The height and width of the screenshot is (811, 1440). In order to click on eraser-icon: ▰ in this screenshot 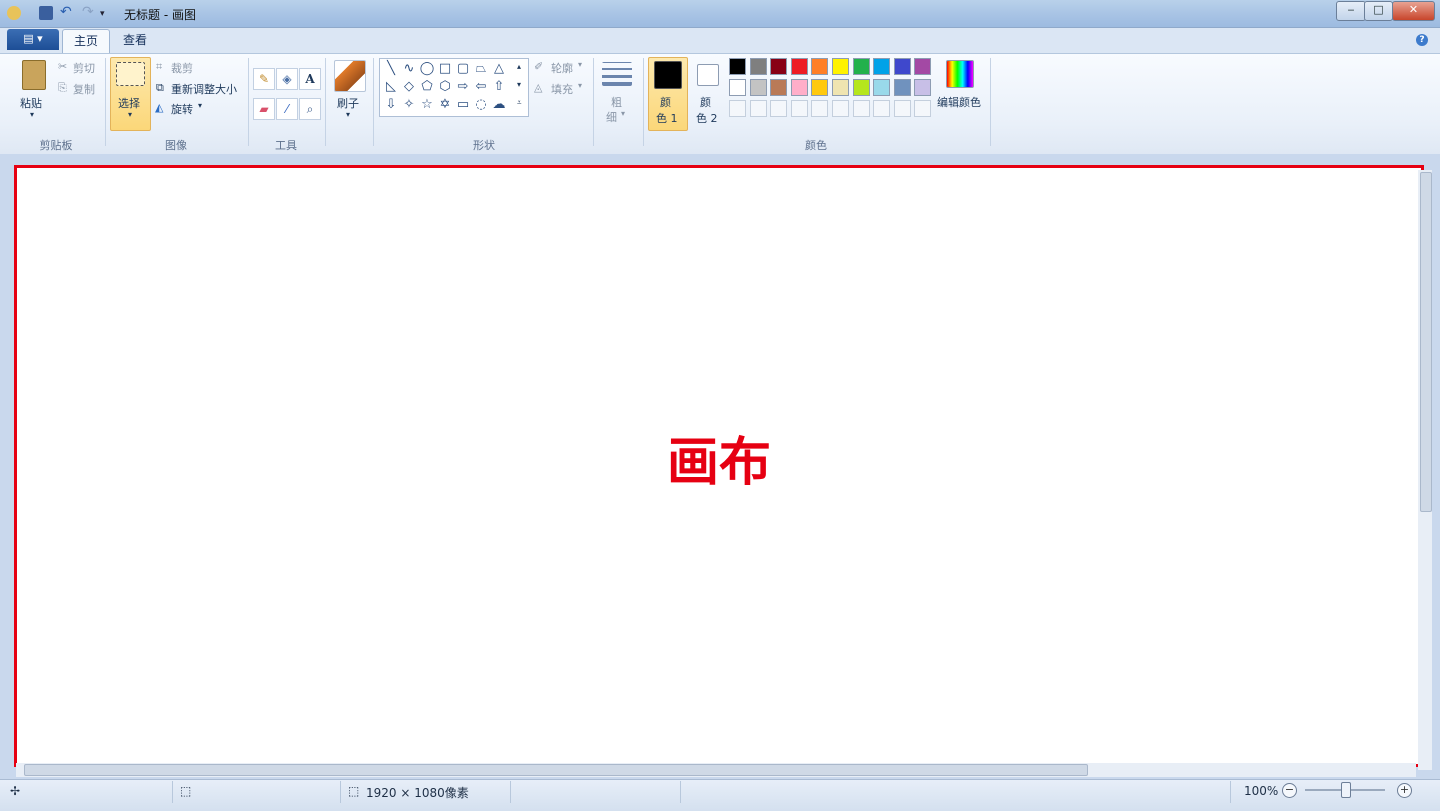, I will do `click(264, 109)`.